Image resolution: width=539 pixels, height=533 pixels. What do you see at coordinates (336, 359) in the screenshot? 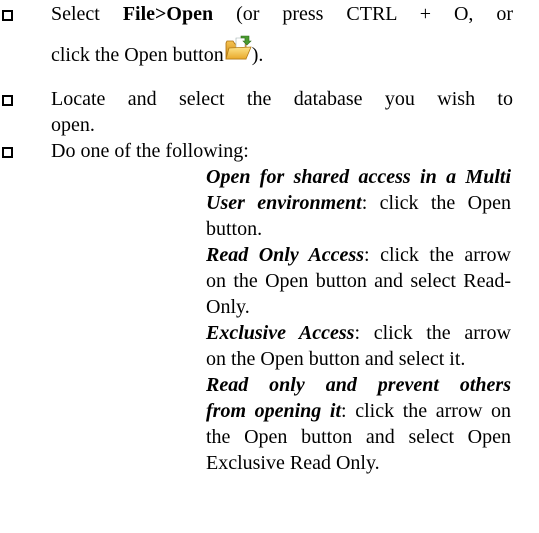
I see `option-description: on the Open button and select it.` at bounding box center [336, 359].